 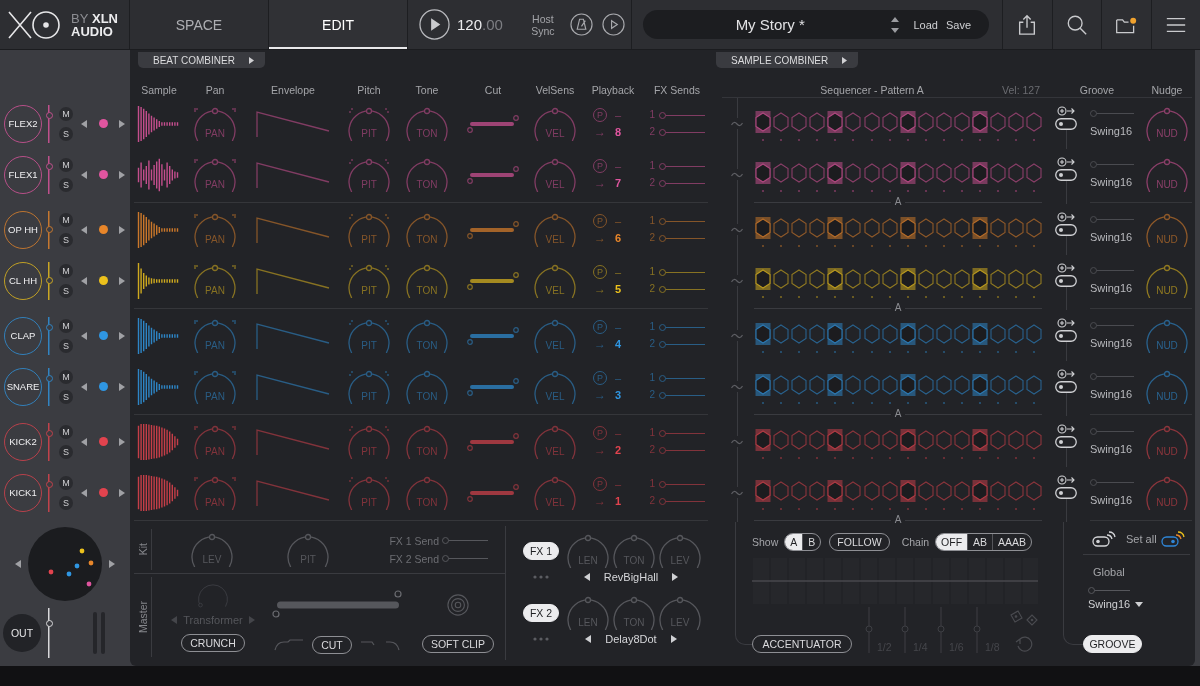 What do you see at coordinates (1173, 538) in the screenshot?
I see `active-toggle-waves-icon` at bounding box center [1173, 538].